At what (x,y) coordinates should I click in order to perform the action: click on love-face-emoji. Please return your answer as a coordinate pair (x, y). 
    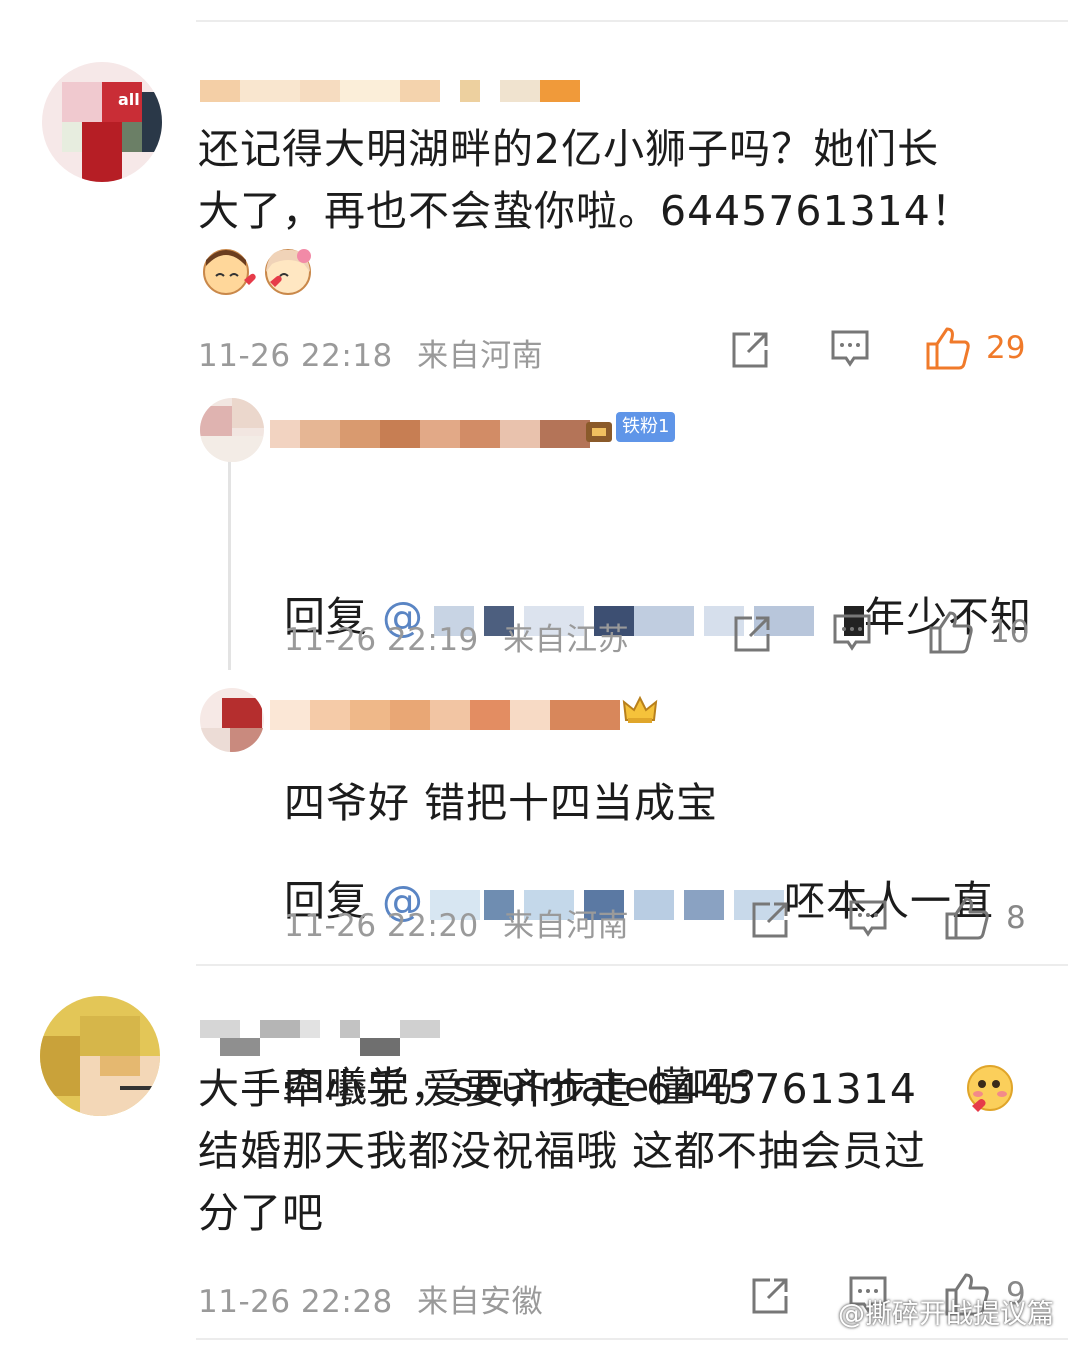
    Looking at the image, I should click on (990, 1092).